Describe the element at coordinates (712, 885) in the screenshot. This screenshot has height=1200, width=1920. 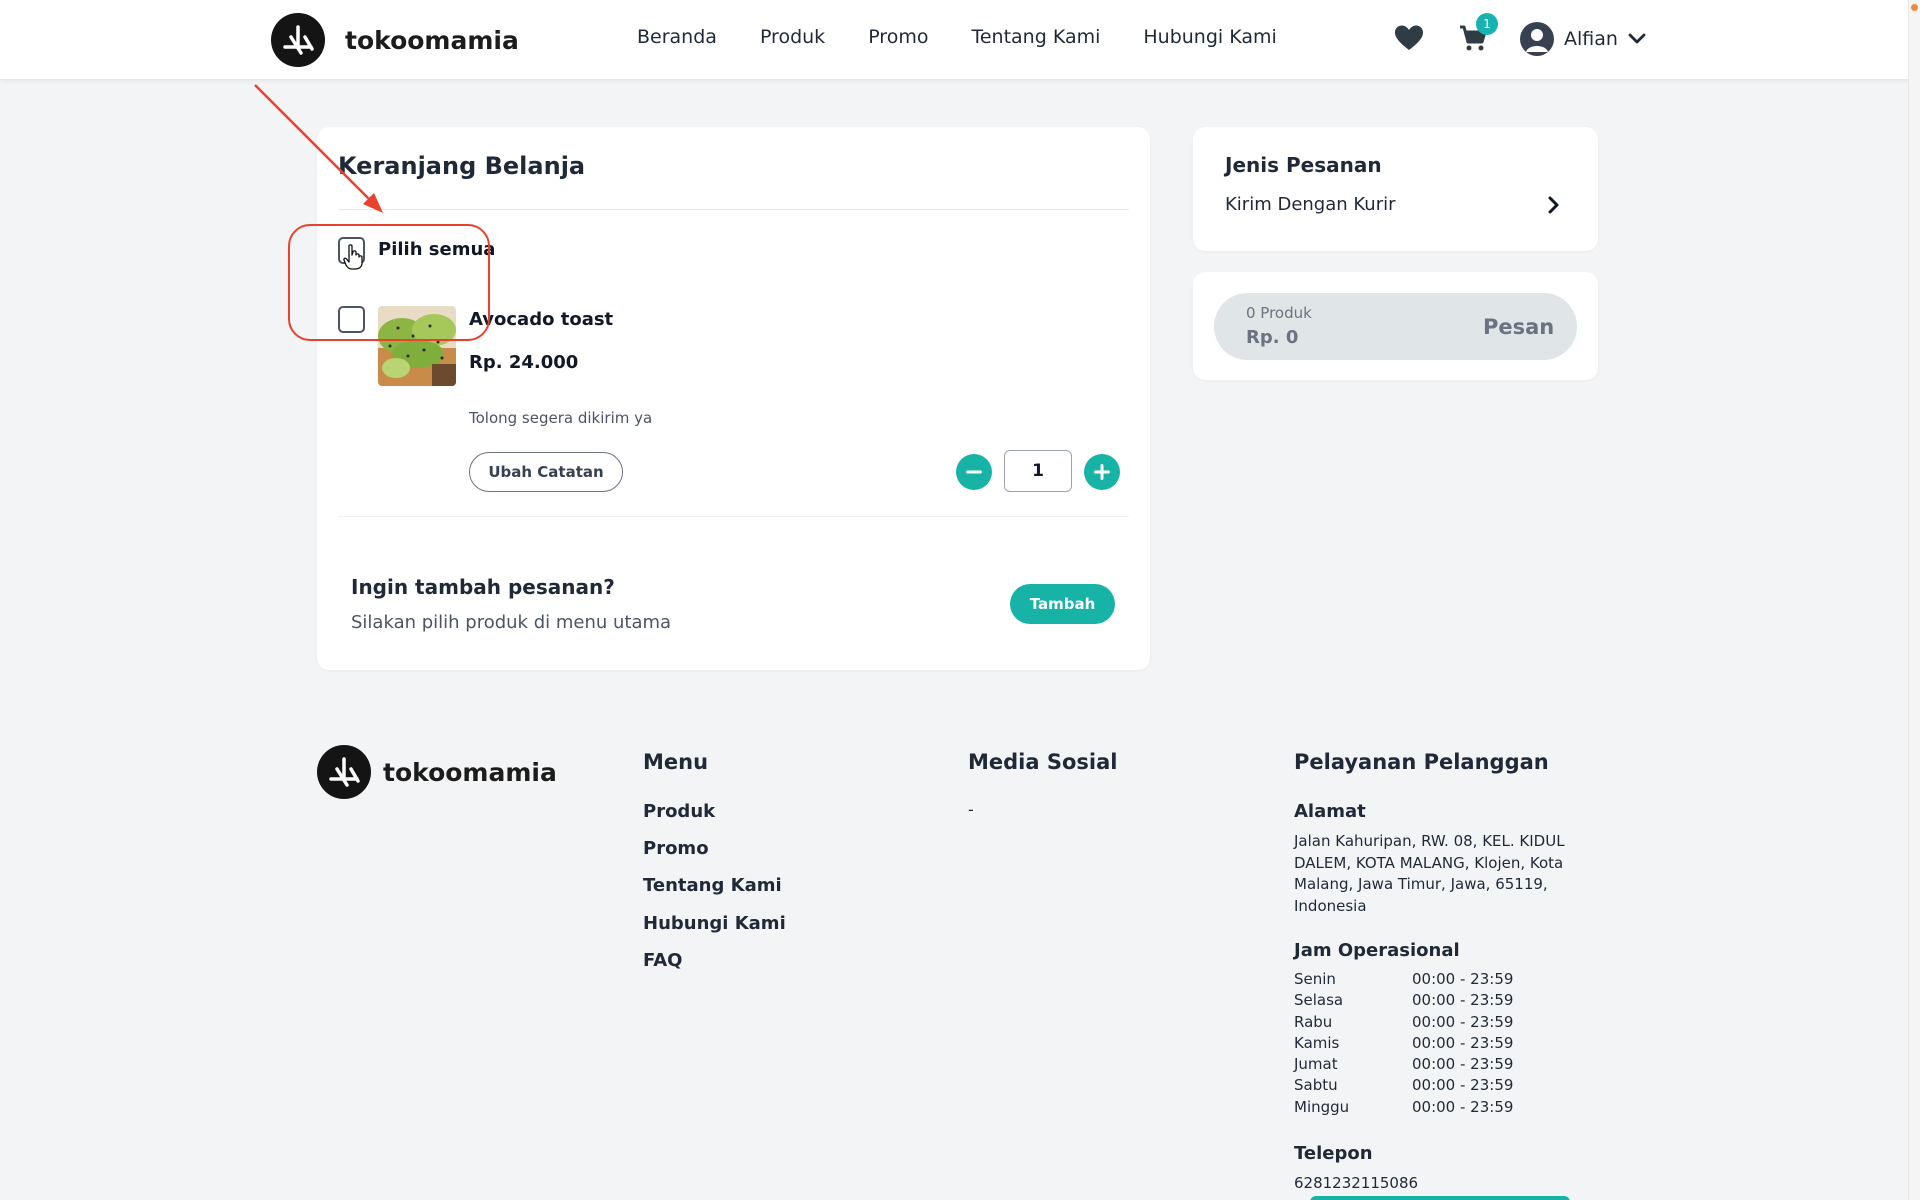
I see `footer-link-tentang-kami: Tentang Kami` at that location.